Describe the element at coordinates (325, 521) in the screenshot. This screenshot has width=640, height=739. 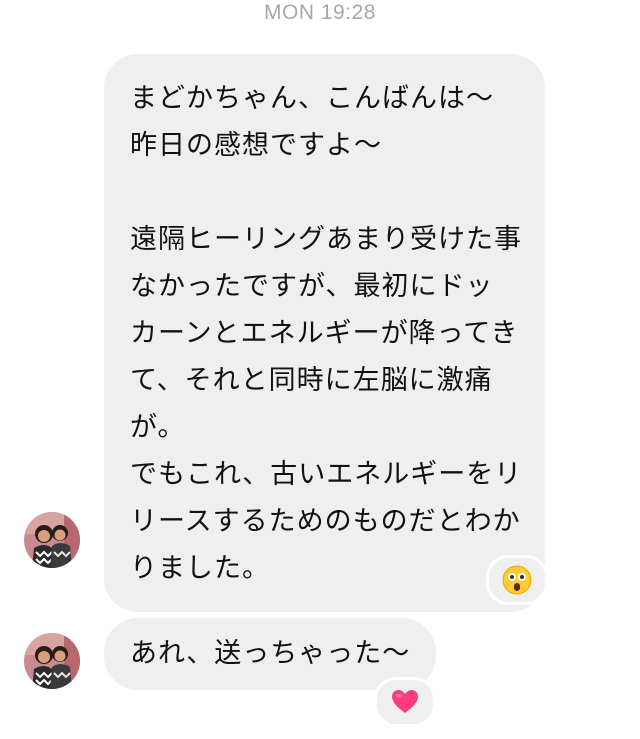
I see `message-line: リースするためのものだとわか` at that location.